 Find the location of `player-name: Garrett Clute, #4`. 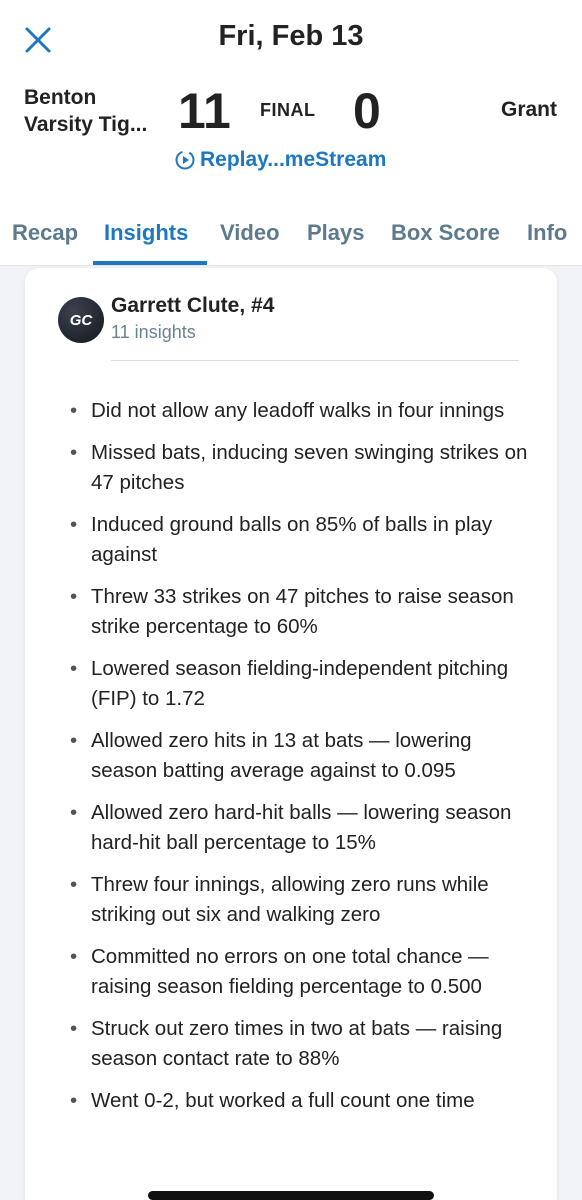

player-name: Garrett Clute, #4 is located at coordinates (192, 306).